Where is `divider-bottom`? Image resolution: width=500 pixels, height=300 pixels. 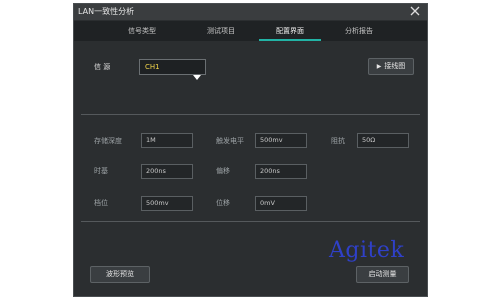 divider-bottom is located at coordinates (250, 221).